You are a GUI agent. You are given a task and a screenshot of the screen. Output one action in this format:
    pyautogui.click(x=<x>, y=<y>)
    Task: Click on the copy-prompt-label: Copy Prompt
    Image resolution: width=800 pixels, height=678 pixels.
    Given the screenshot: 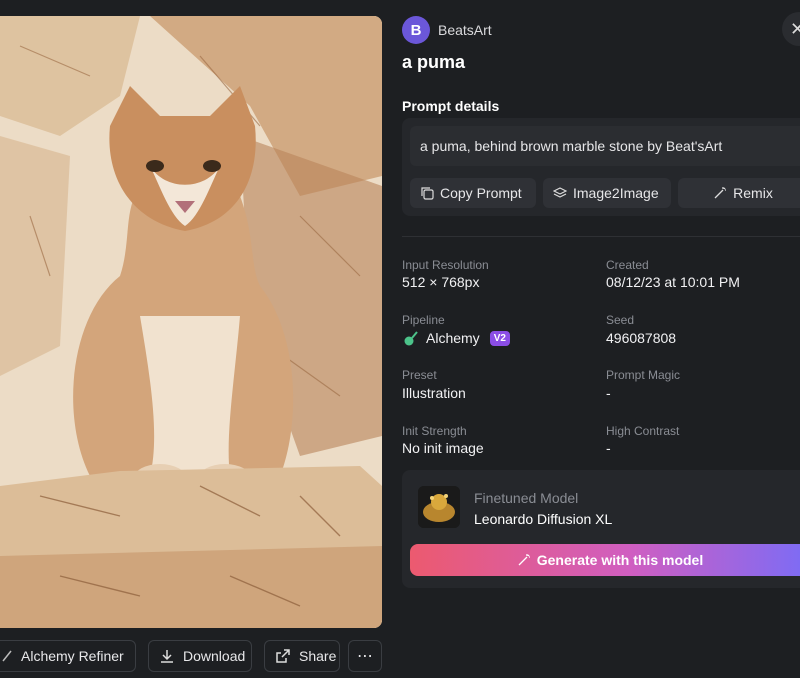 What is the action you would take?
    pyautogui.click(x=481, y=193)
    